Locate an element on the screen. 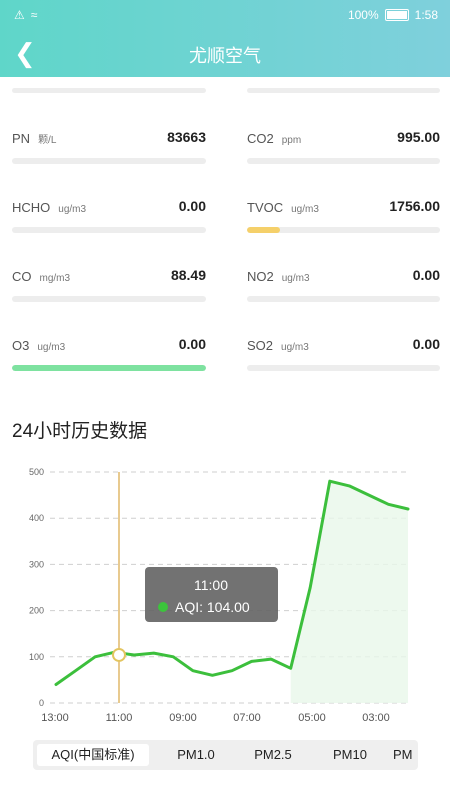 This screenshot has height=800, width=450. metric-label: CO mg/m3 is located at coordinates (41, 276).